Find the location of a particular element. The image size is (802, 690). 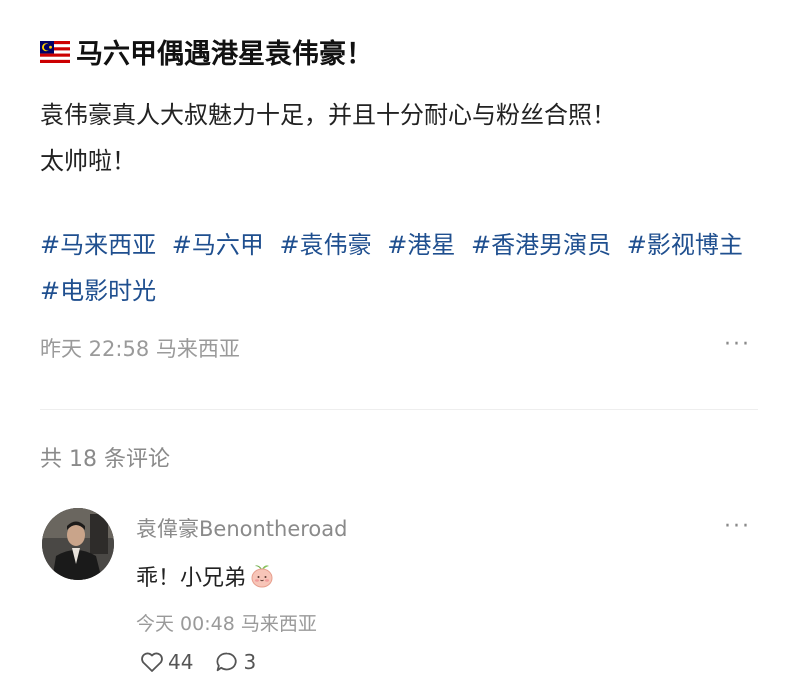

post-more-button: ··· is located at coordinates (737, 345).